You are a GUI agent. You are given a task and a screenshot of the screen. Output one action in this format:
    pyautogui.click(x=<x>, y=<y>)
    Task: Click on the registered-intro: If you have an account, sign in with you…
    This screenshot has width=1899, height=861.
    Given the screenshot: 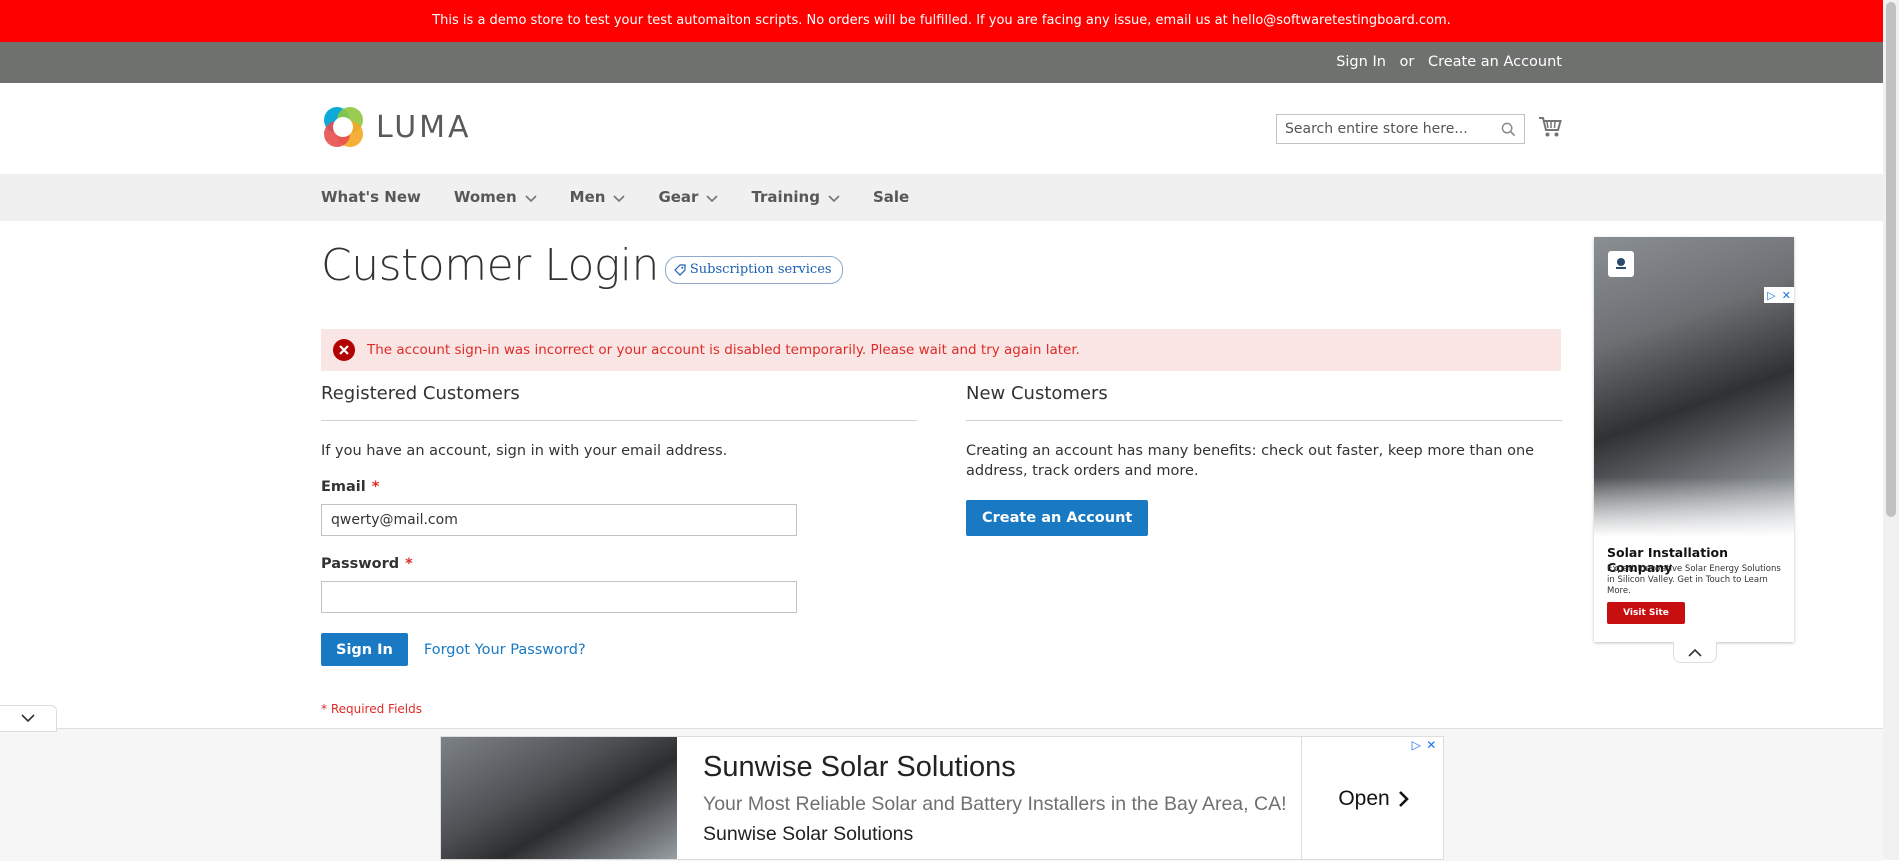 What is the action you would take?
    pyautogui.click(x=524, y=451)
    